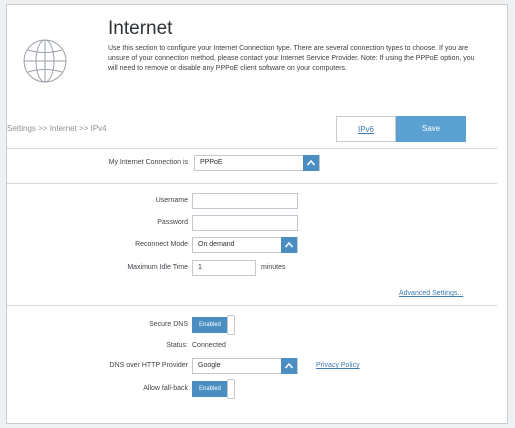  Describe the element at coordinates (245, 366) in the screenshot. I see `dns-provider-select: Google` at that location.